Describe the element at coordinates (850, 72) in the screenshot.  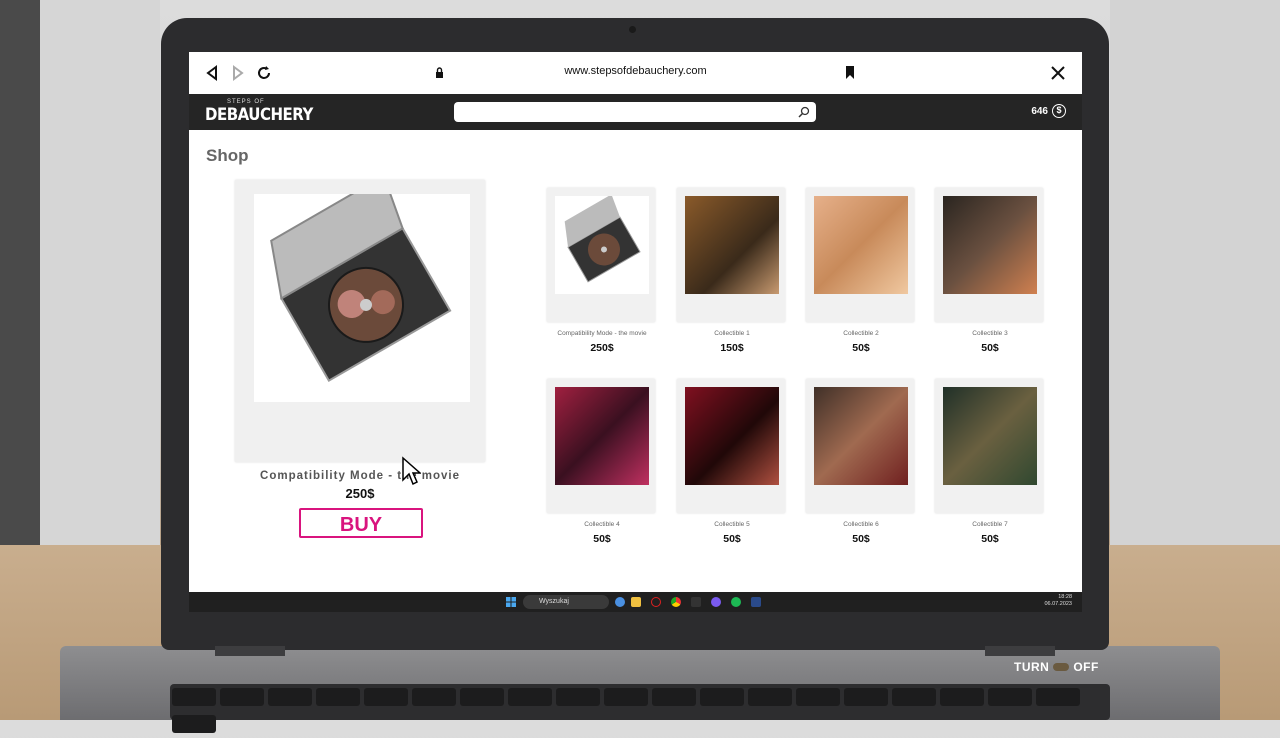
I see `bookmark-icon` at that location.